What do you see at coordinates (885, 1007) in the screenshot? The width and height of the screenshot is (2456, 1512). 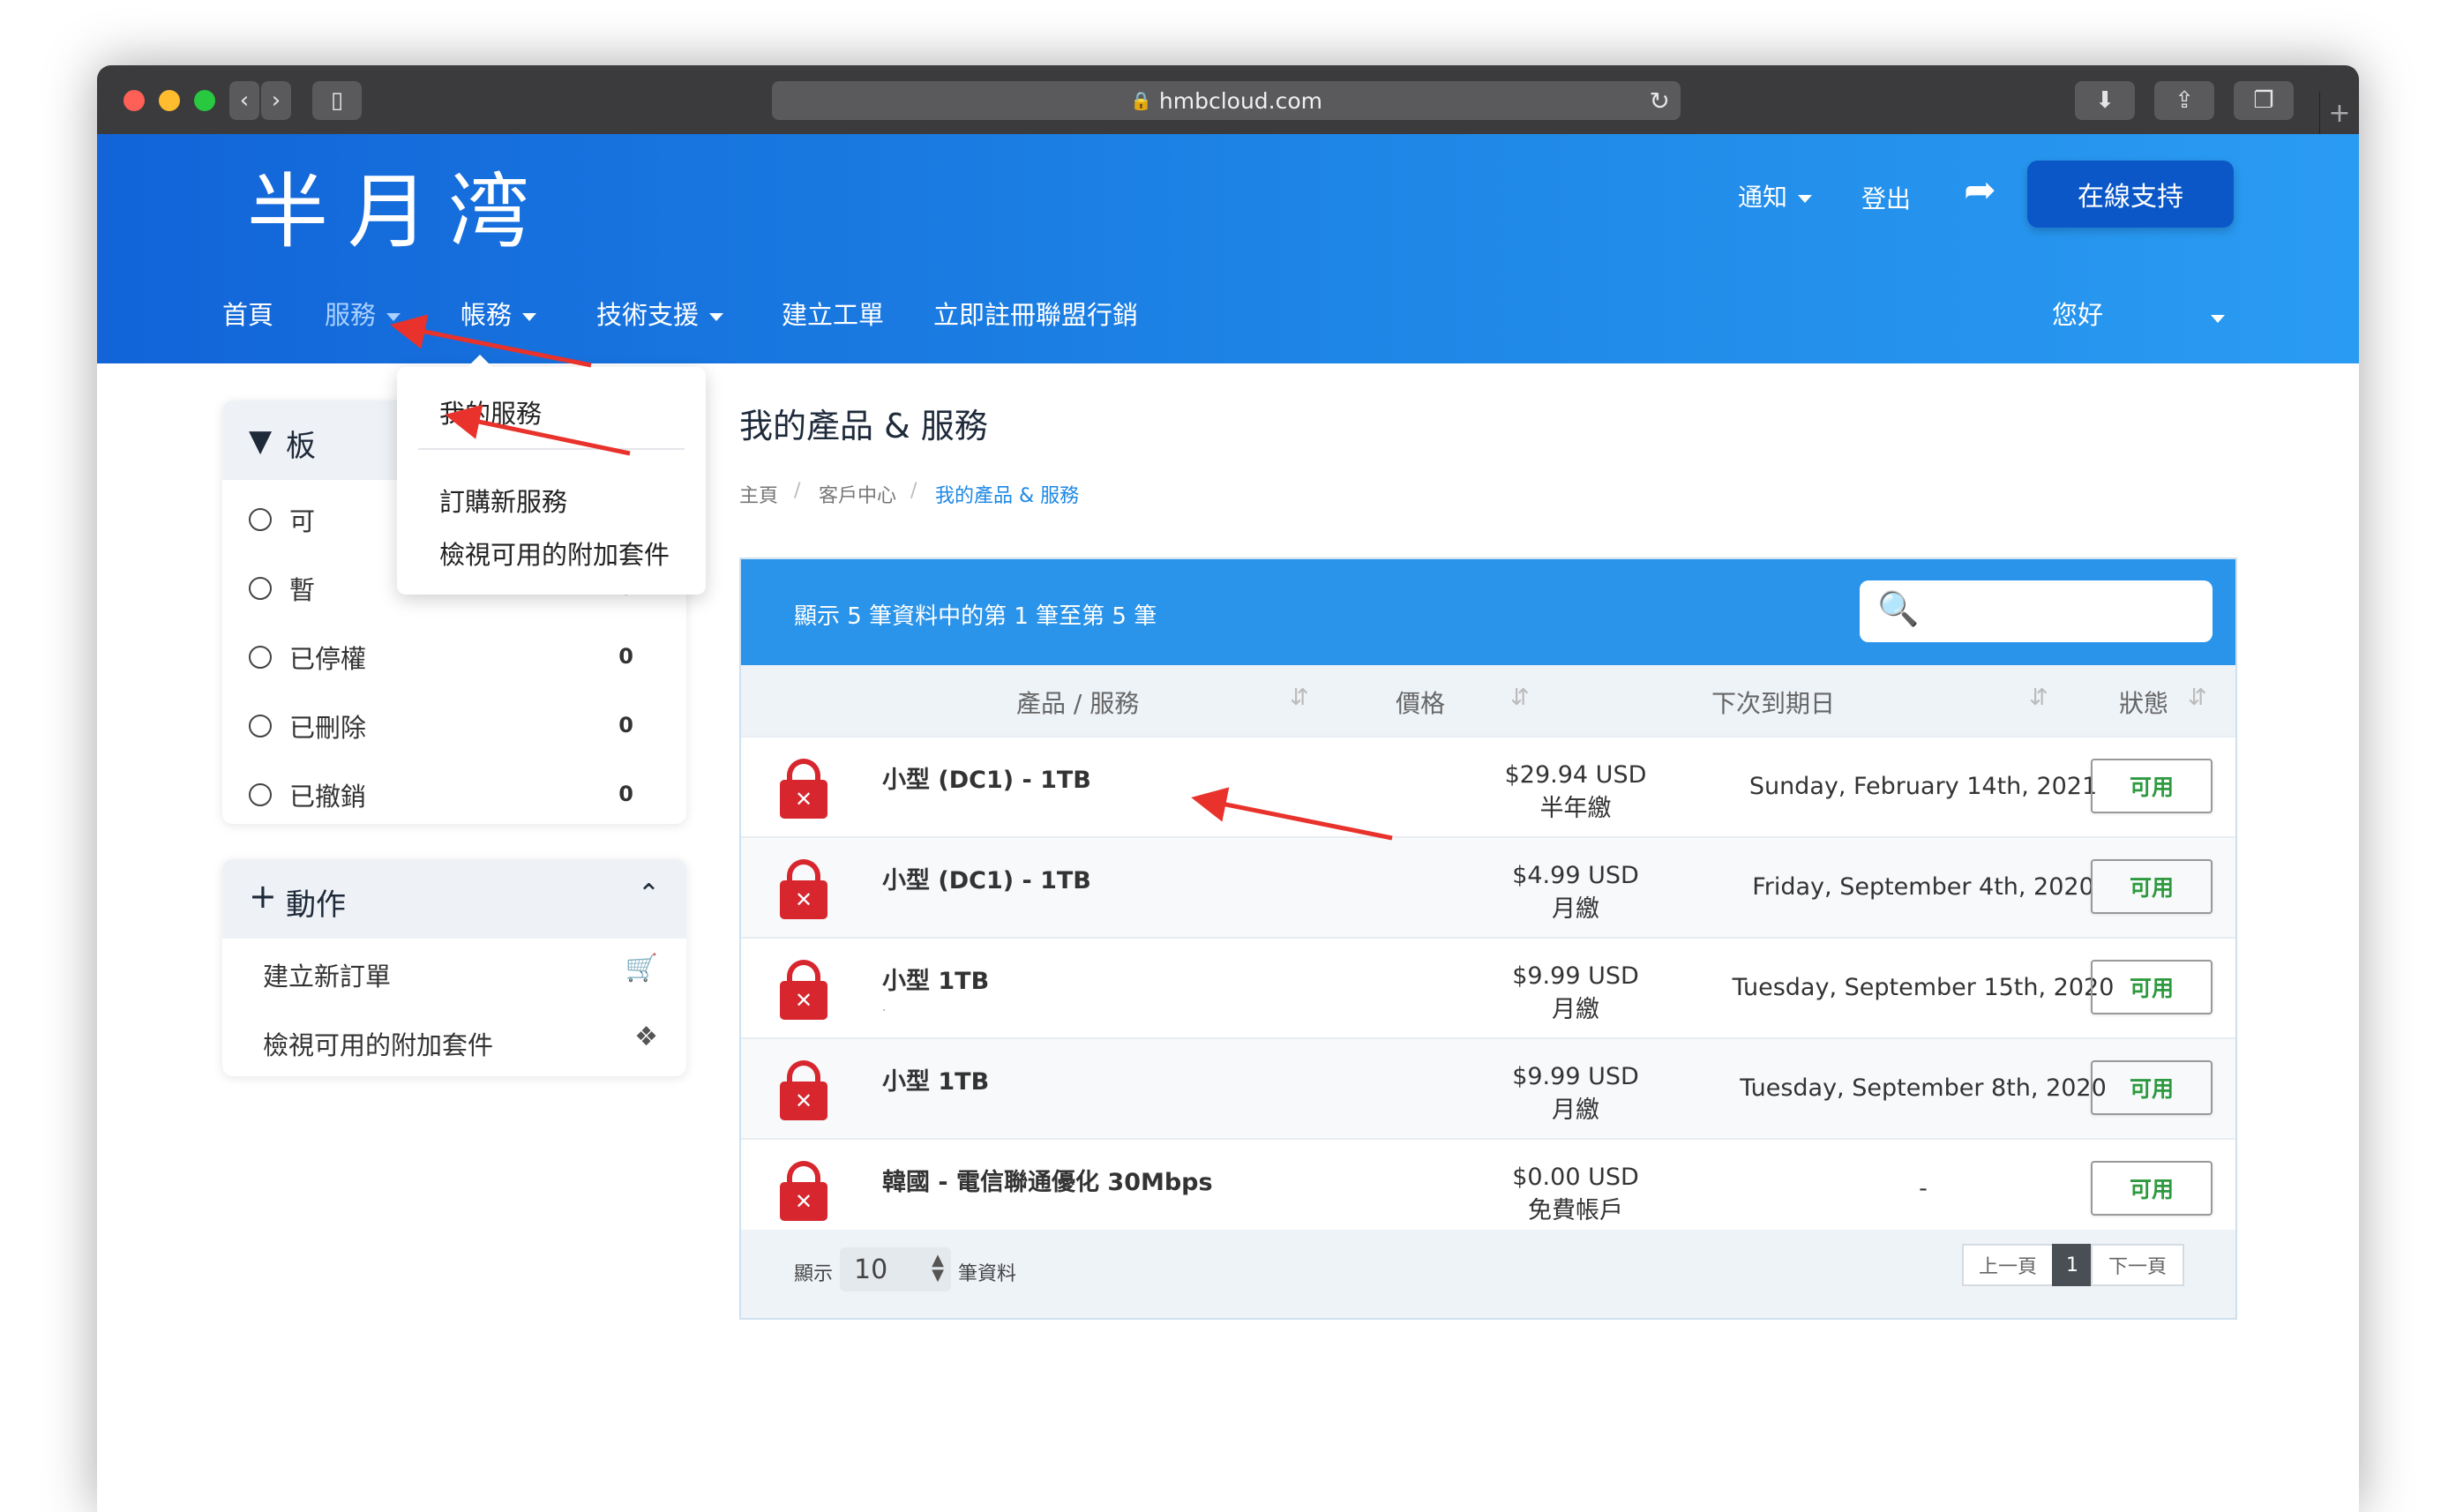 I see `product-domain: .` at bounding box center [885, 1007].